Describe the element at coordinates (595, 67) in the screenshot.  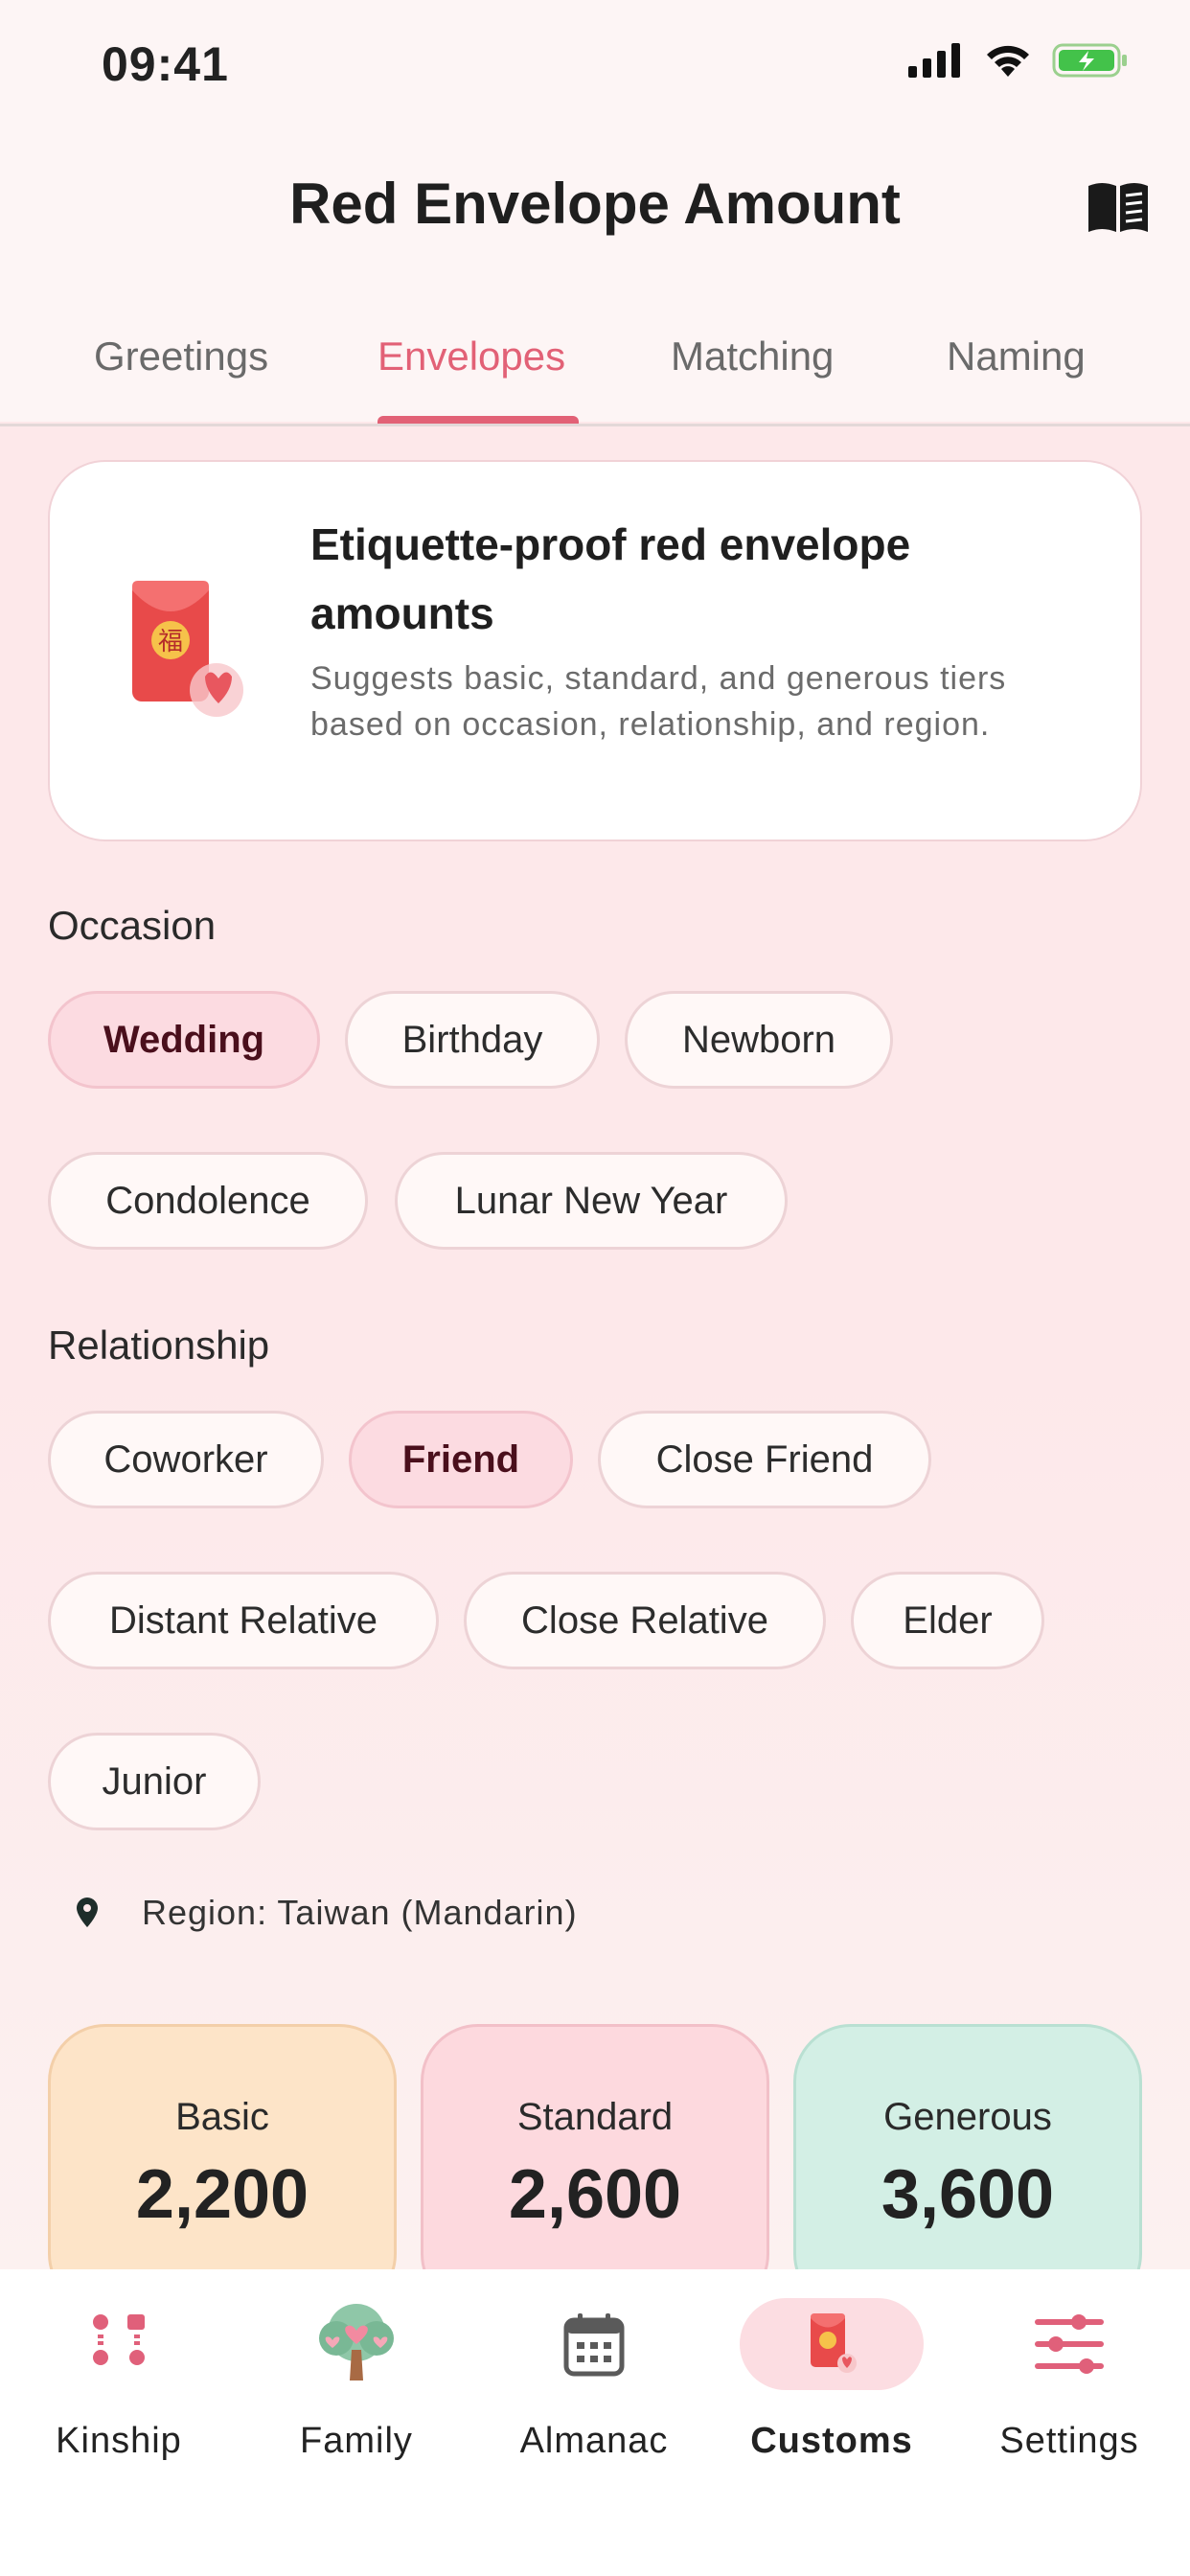
I see `status-bar: 09:41` at that location.